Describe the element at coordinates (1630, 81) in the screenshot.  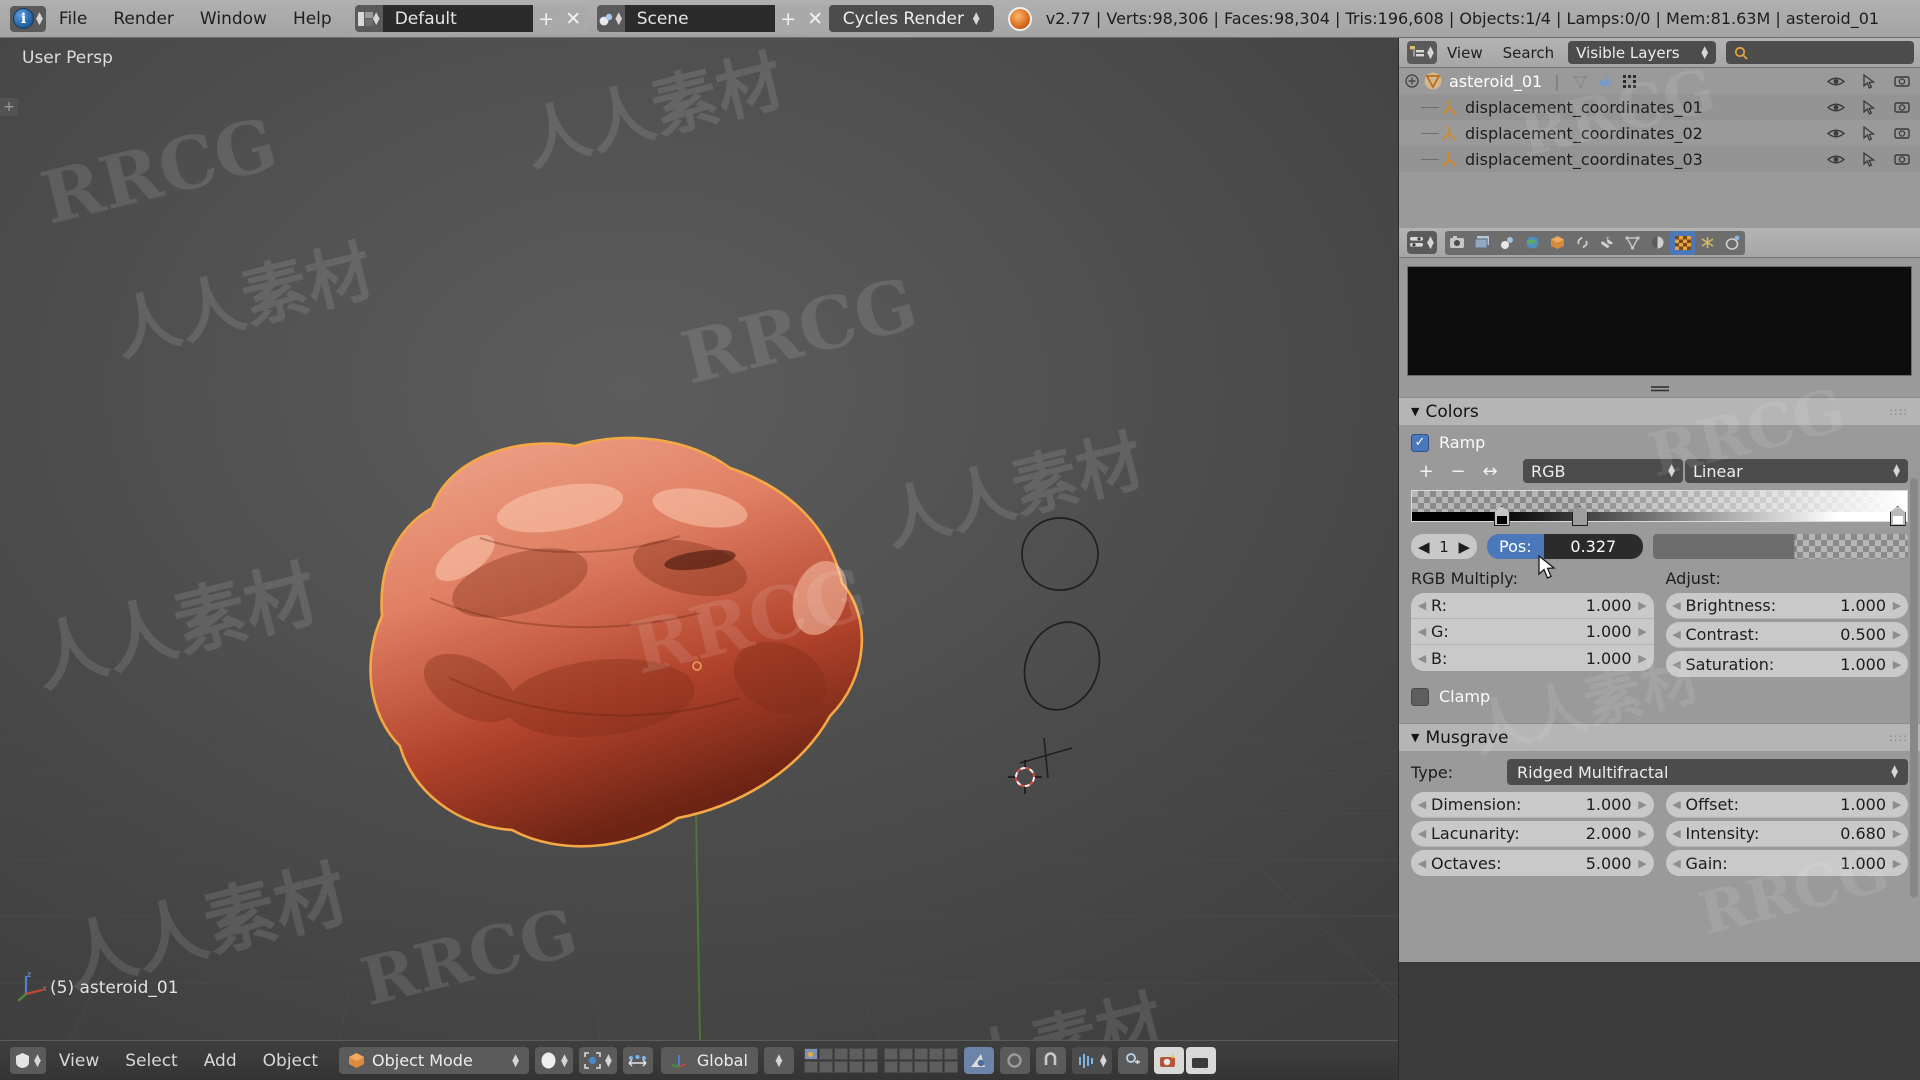
I see `vertex-group-icon` at that location.